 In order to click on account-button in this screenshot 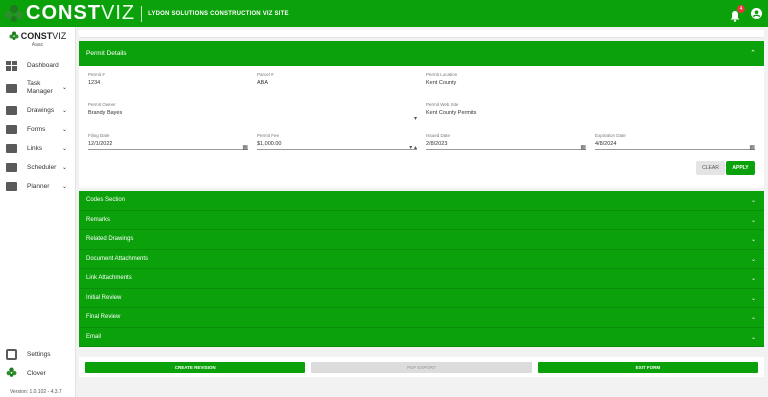, I will do `click(756, 15)`.